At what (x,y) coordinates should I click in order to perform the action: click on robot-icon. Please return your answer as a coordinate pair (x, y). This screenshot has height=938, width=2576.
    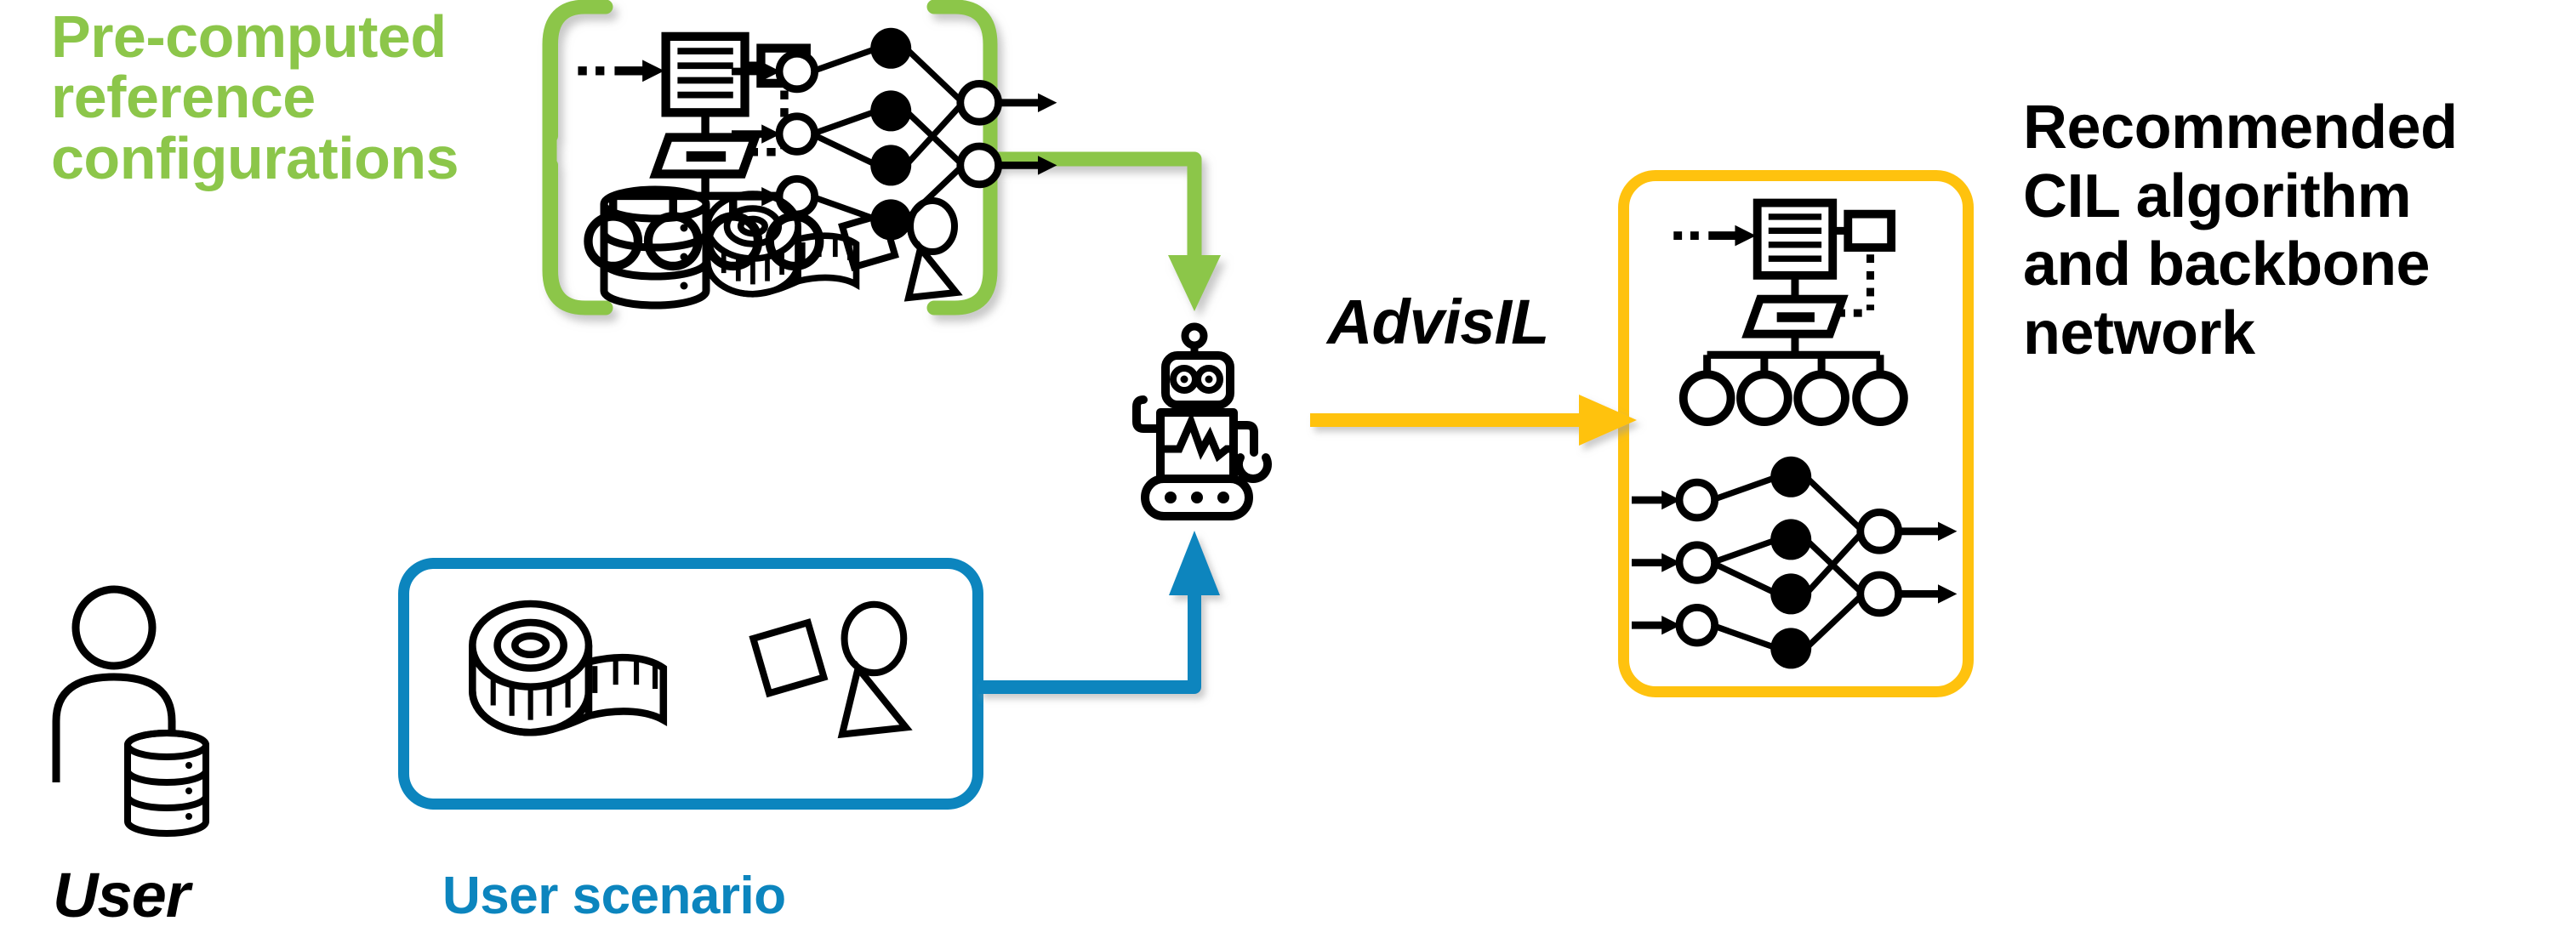
    Looking at the image, I should click on (1202, 421).